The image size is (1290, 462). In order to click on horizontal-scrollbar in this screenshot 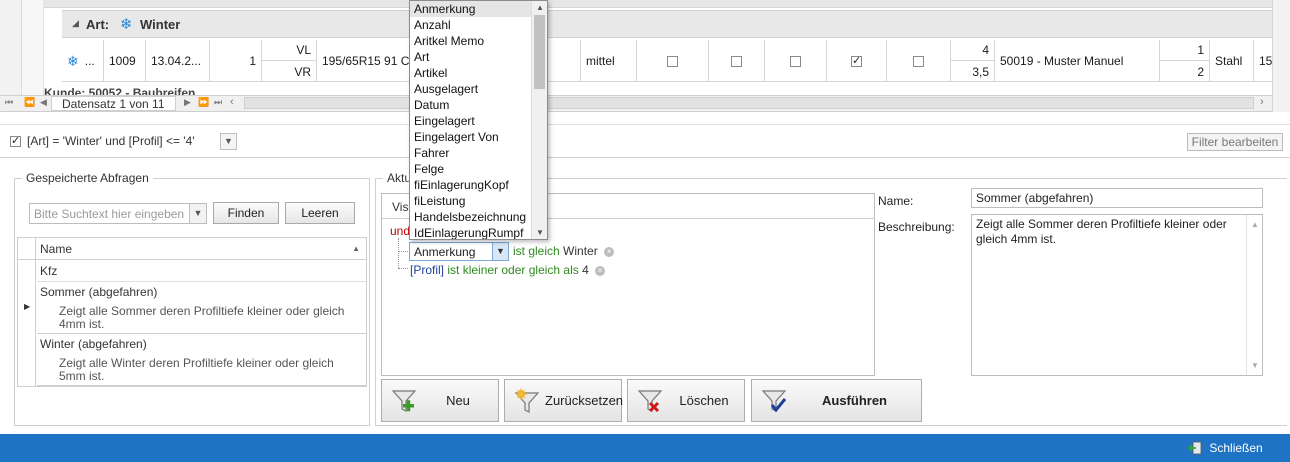, I will do `click(749, 103)`.